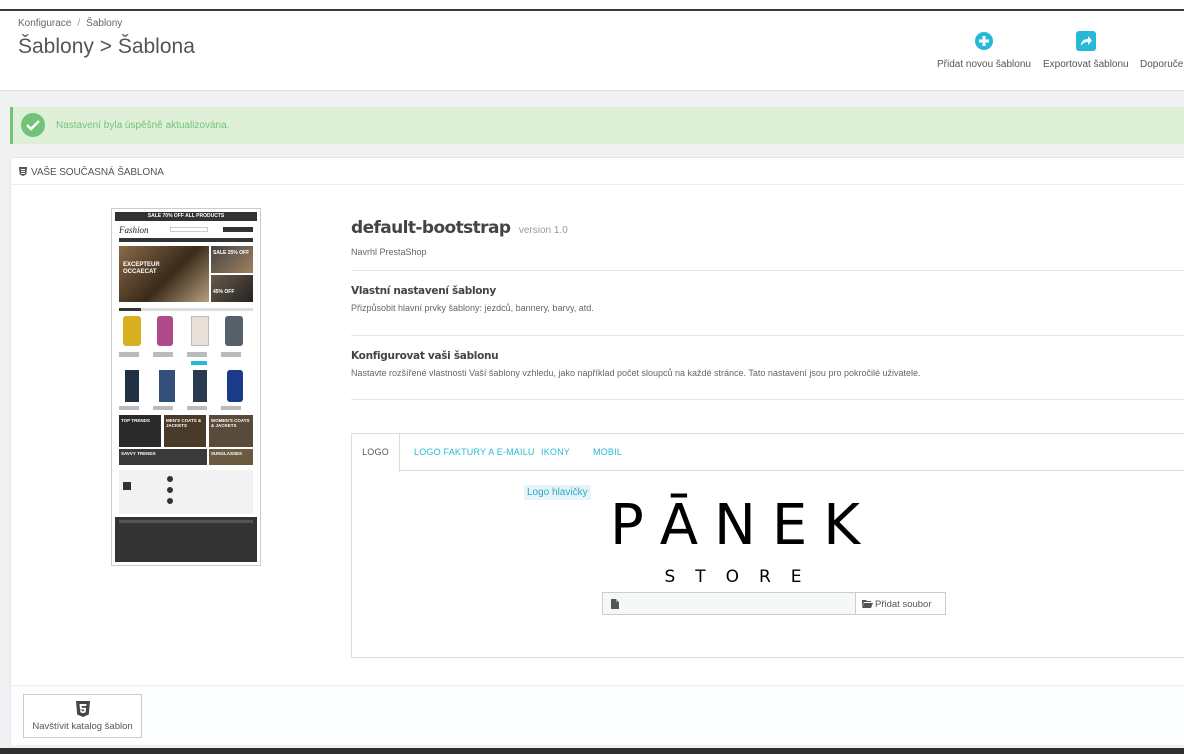 Image resolution: width=1184 pixels, height=754 pixels. What do you see at coordinates (607, 452) in the screenshot?
I see `tab-mobile: Mobil` at bounding box center [607, 452].